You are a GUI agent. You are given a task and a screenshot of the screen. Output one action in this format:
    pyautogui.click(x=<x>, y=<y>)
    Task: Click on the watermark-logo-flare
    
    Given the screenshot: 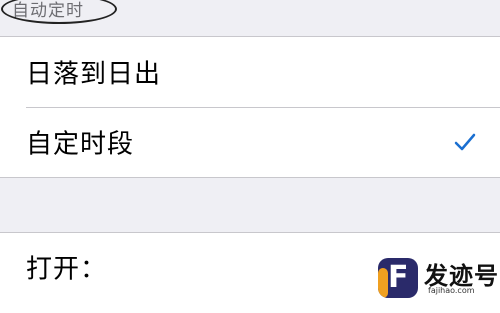 What is the action you would take?
    pyautogui.click(x=383, y=283)
    